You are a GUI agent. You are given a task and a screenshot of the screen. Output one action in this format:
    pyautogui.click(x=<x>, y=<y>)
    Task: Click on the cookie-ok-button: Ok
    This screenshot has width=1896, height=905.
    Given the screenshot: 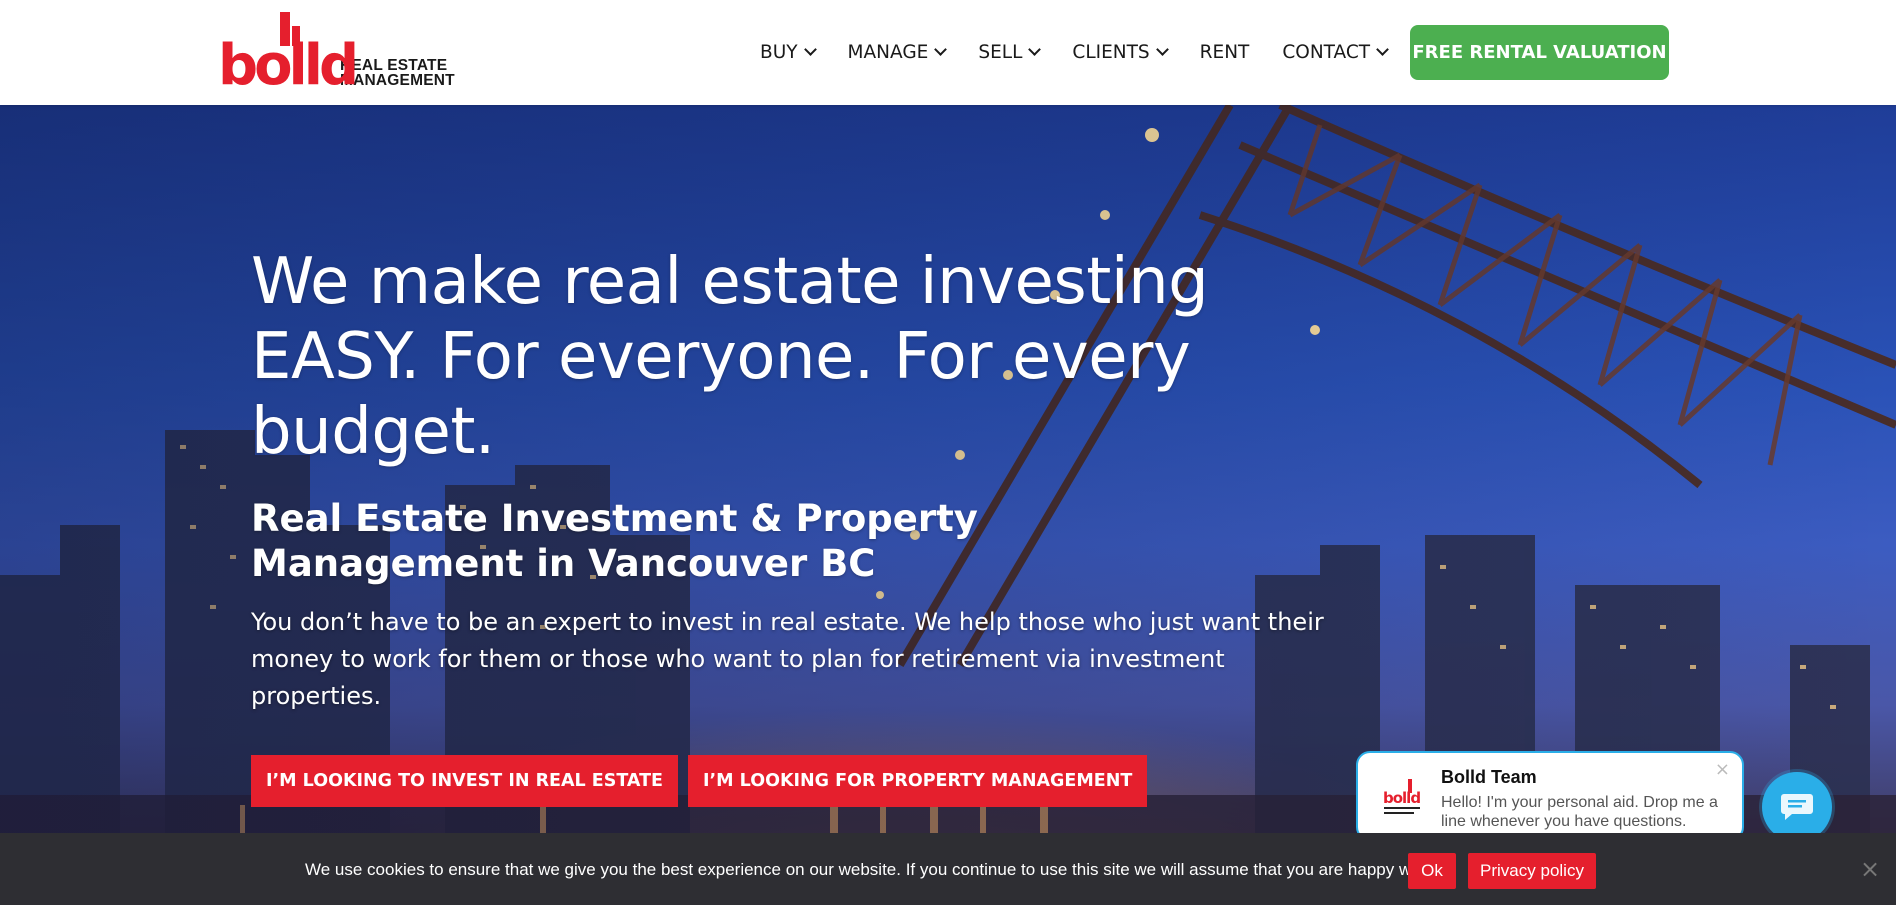 What is the action you would take?
    pyautogui.click(x=1432, y=871)
    